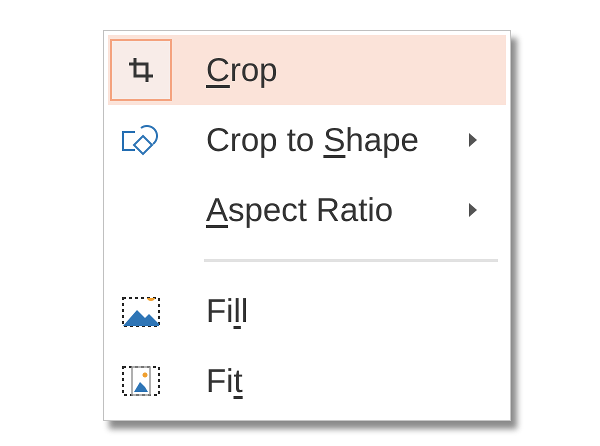 Image resolution: width=600 pixels, height=446 pixels. I want to click on fill-icon, so click(141, 311).